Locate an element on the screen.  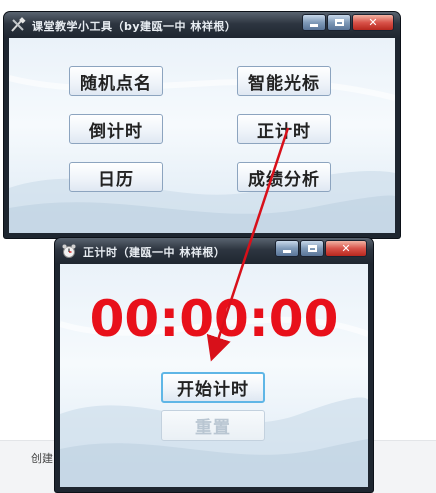
timer-window-controls: ✕ is located at coordinates (320, 248).